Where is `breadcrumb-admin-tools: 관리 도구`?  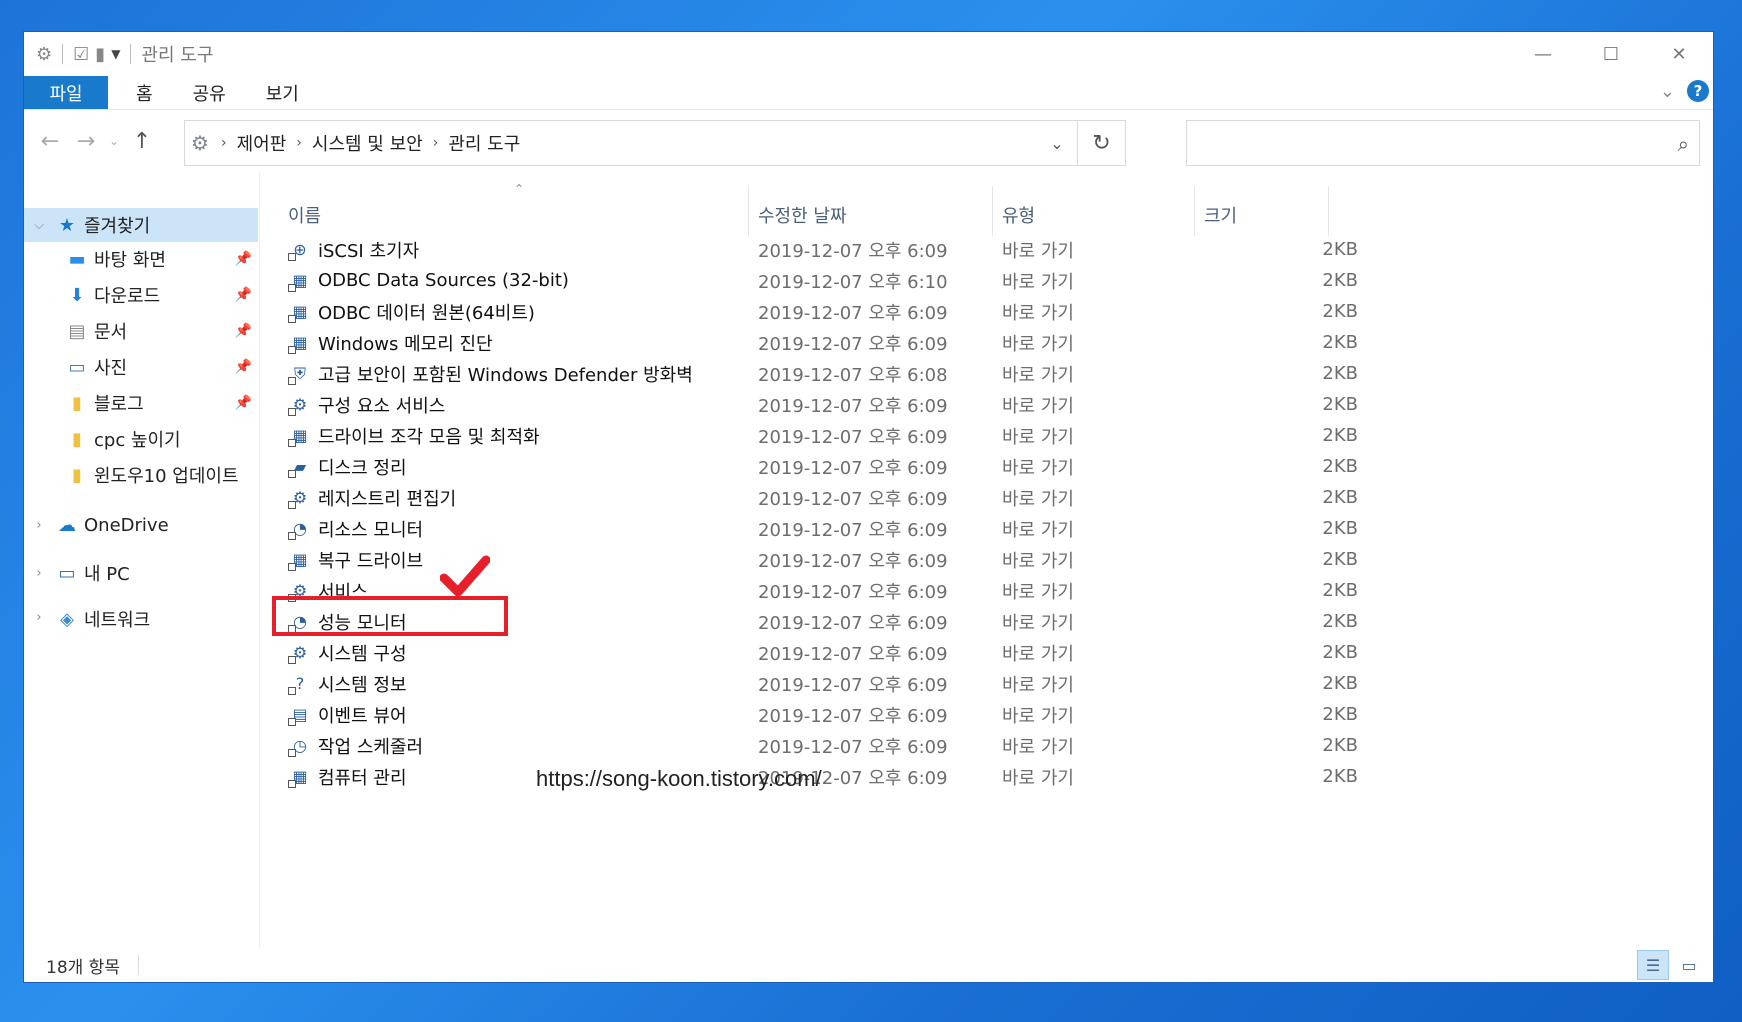 breadcrumb-admin-tools: 관리 도구 is located at coordinates (484, 143).